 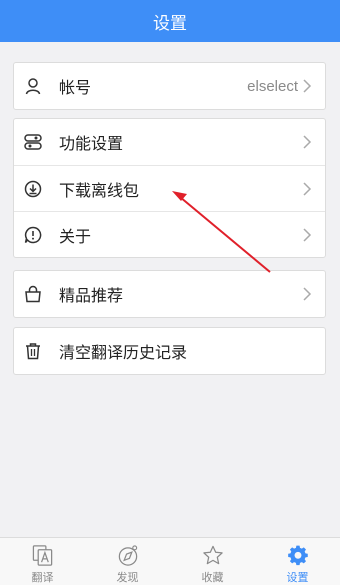 I want to click on about-row: 关于, so click(x=169, y=234).